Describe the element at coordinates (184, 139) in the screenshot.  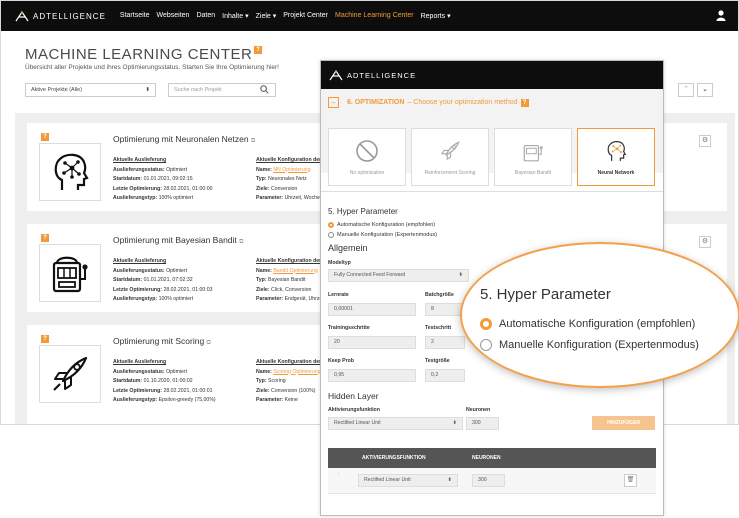
I see `card-title: Optimierung mit Neuronalen Netzen ⧉` at that location.